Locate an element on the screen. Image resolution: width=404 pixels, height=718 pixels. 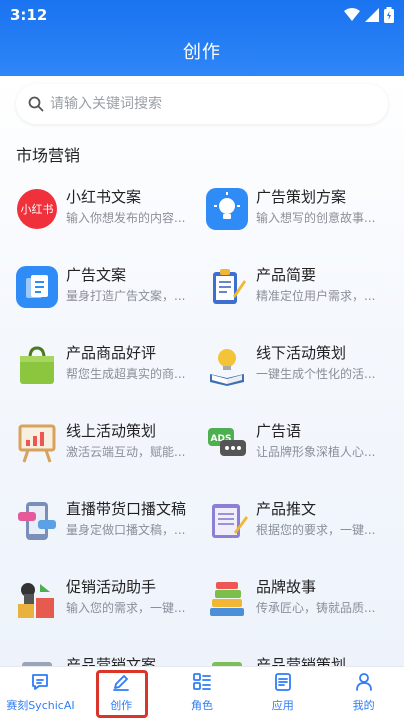
nav-item-app-list: 应用 is located at coordinates (282, 692).